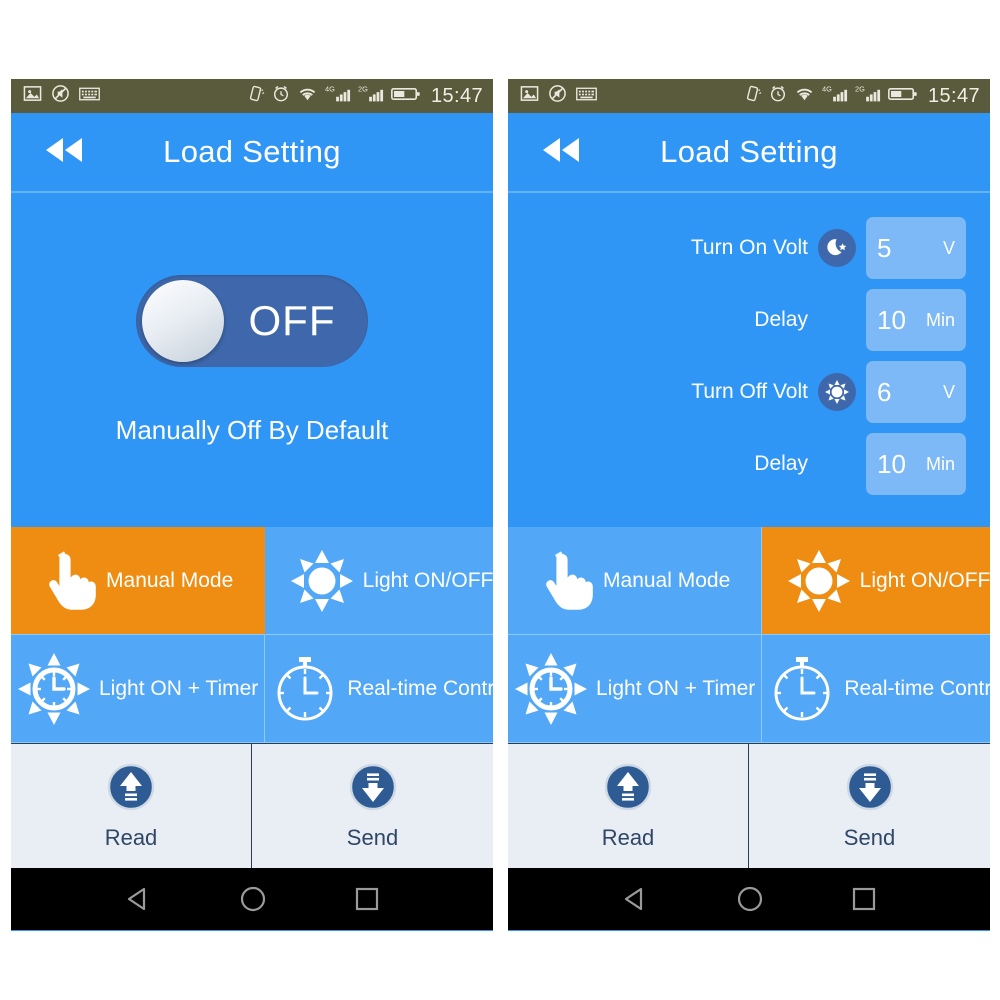 The image size is (1000, 1000). I want to click on setting-label: Delay, so click(781, 463).